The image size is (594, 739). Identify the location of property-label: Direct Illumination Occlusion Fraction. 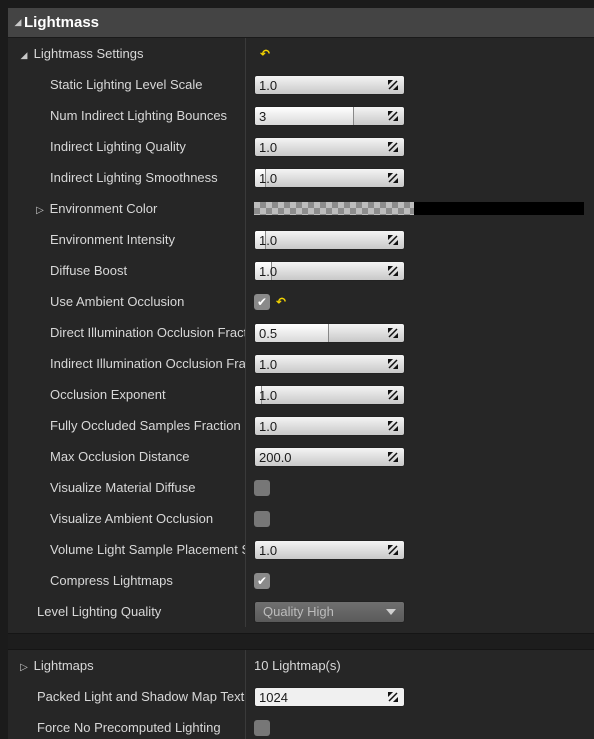
(147, 332).